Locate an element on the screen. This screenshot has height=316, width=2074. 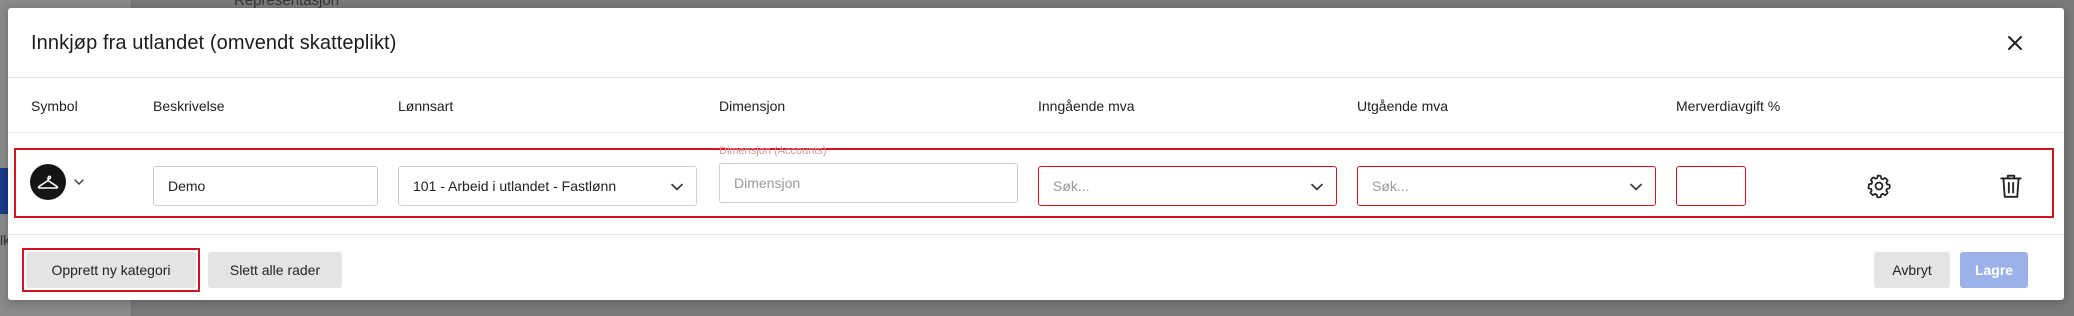
wage-type-select: 101 - Arbeid i utlandet - Fastlønn is located at coordinates (547, 186).